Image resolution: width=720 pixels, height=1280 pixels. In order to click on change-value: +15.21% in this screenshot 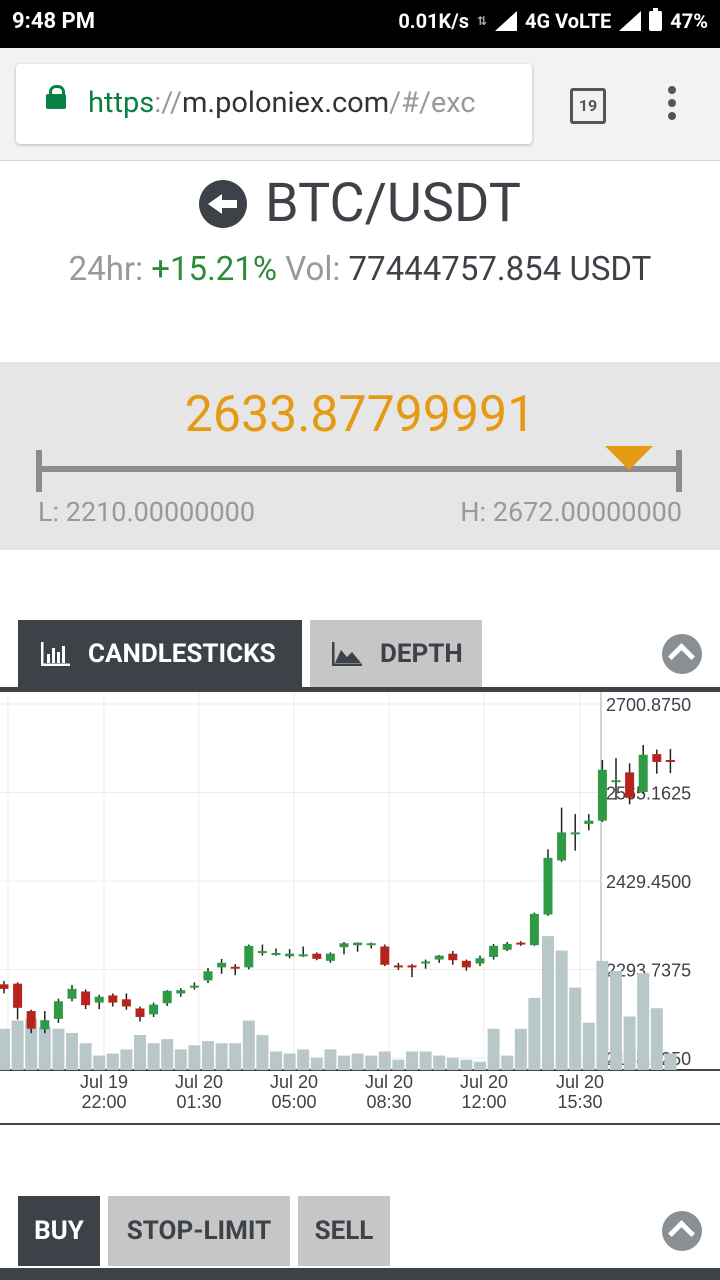, I will do `click(214, 269)`.